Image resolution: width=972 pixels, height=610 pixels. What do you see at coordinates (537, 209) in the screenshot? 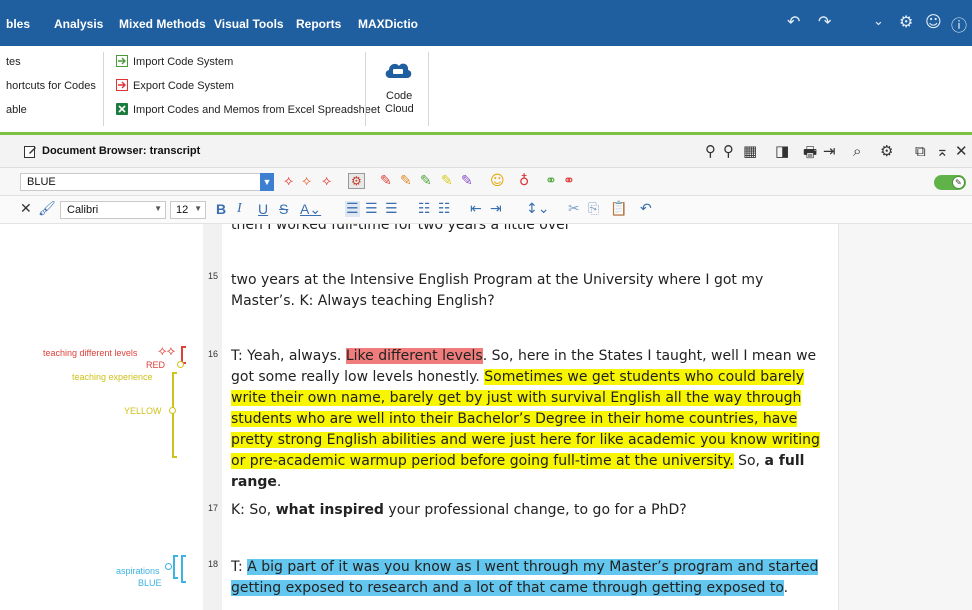
I see `line-spacing-icon: ↕⌄` at bounding box center [537, 209].